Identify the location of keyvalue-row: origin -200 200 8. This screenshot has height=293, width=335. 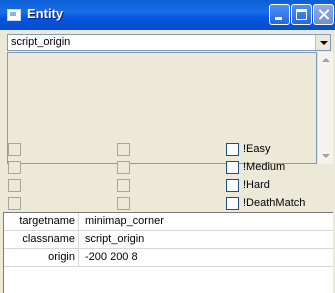
(168, 258).